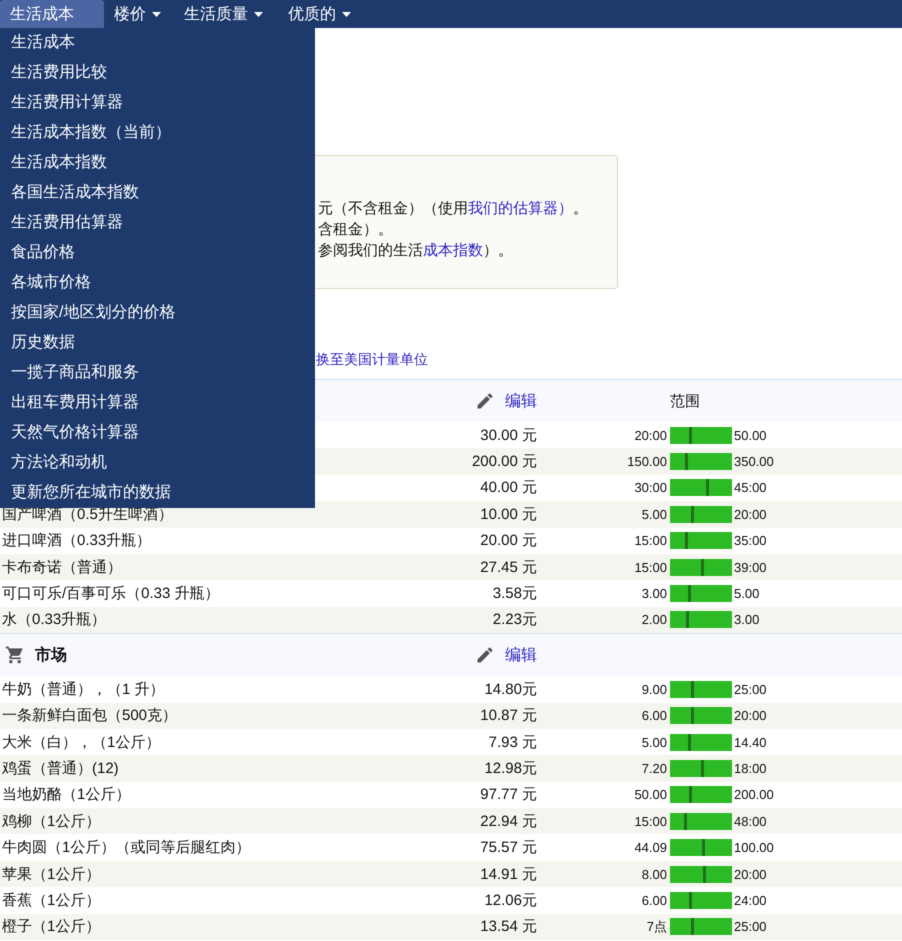 This screenshot has width=902, height=941. What do you see at coordinates (54, 620) in the screenshot?
I see `item-name: 水（0.33升瓶）` at bounding box center [54, 620].